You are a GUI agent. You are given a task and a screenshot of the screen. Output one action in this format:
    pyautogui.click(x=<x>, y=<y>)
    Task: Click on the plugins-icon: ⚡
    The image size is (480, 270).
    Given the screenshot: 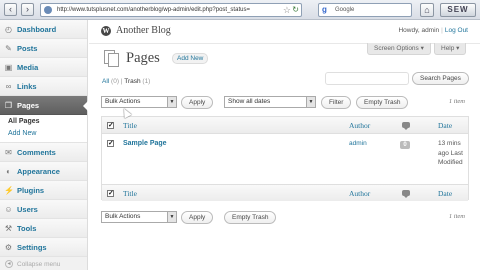 What is the action you would take?
    pyautogui.click(x=9, y=190)
    